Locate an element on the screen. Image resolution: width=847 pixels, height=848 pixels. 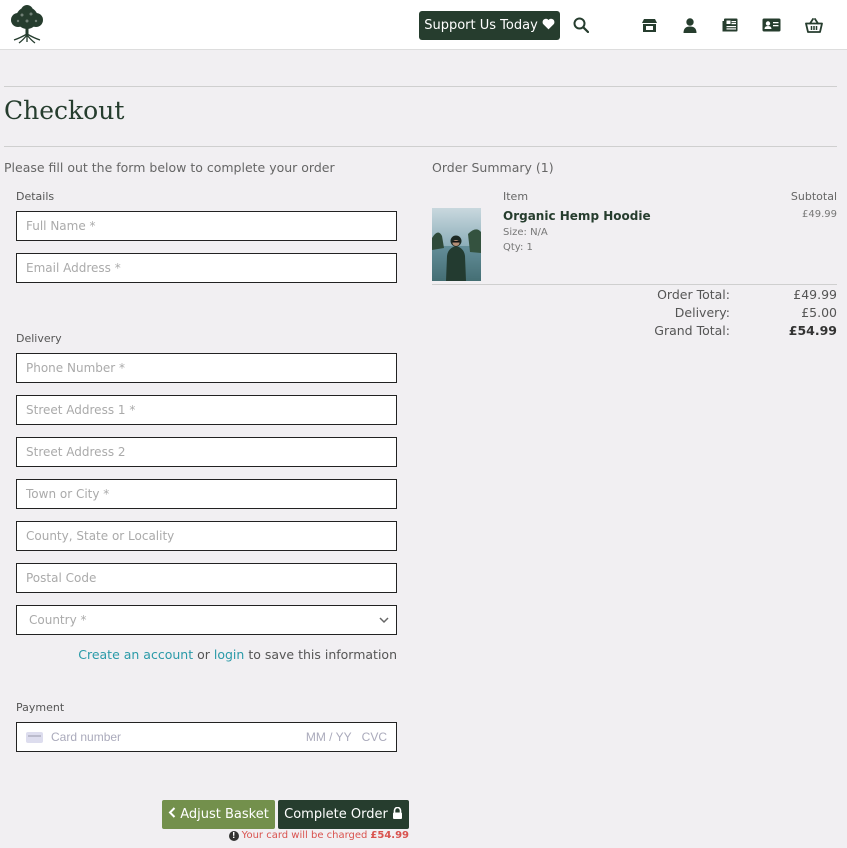
product-name: Organic Hemp Hoodie is located at coordinates (577, 216).